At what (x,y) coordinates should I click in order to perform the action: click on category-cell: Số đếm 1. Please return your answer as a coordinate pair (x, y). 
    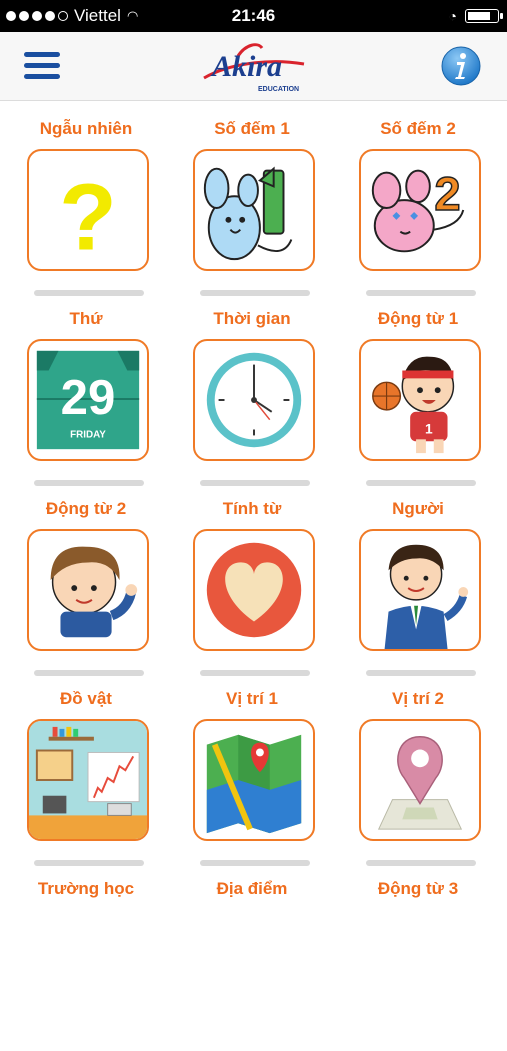
    Looking at the image, I should click on (252, 198).